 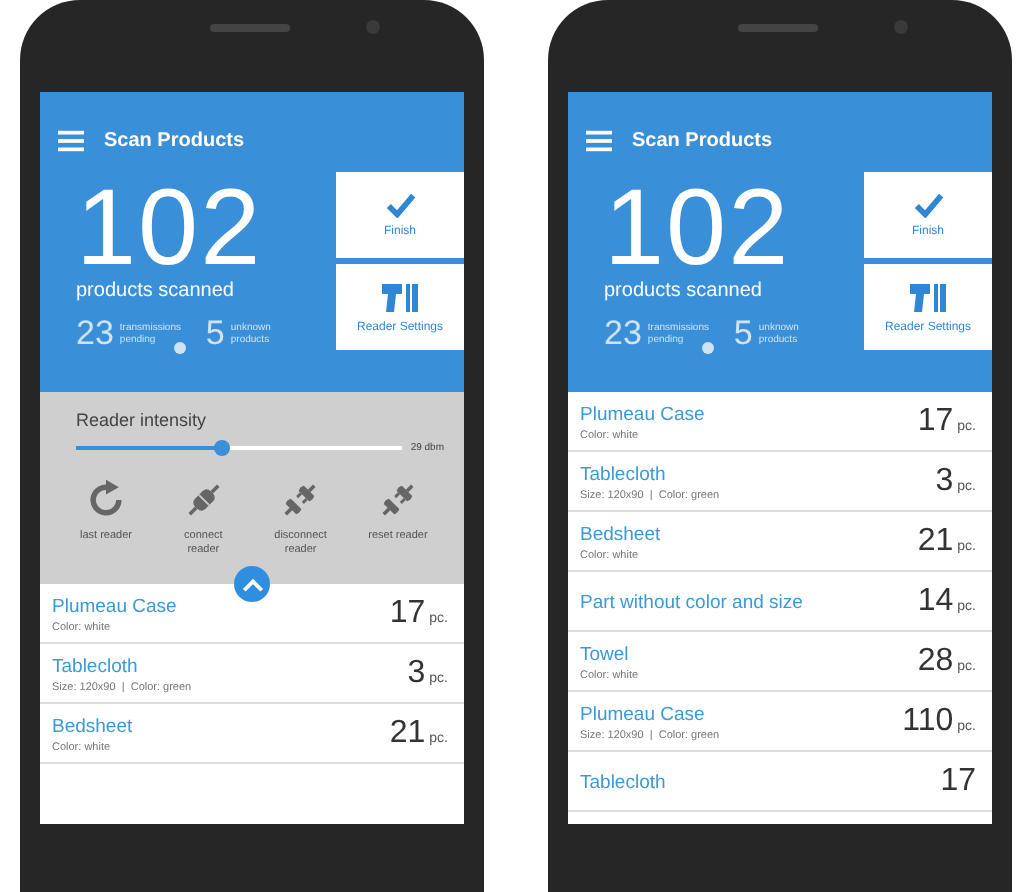 What do you see at coordinates (935, 662) in the screenshot?
I see `product-quantity: 28` at bounding box center [935, 662].